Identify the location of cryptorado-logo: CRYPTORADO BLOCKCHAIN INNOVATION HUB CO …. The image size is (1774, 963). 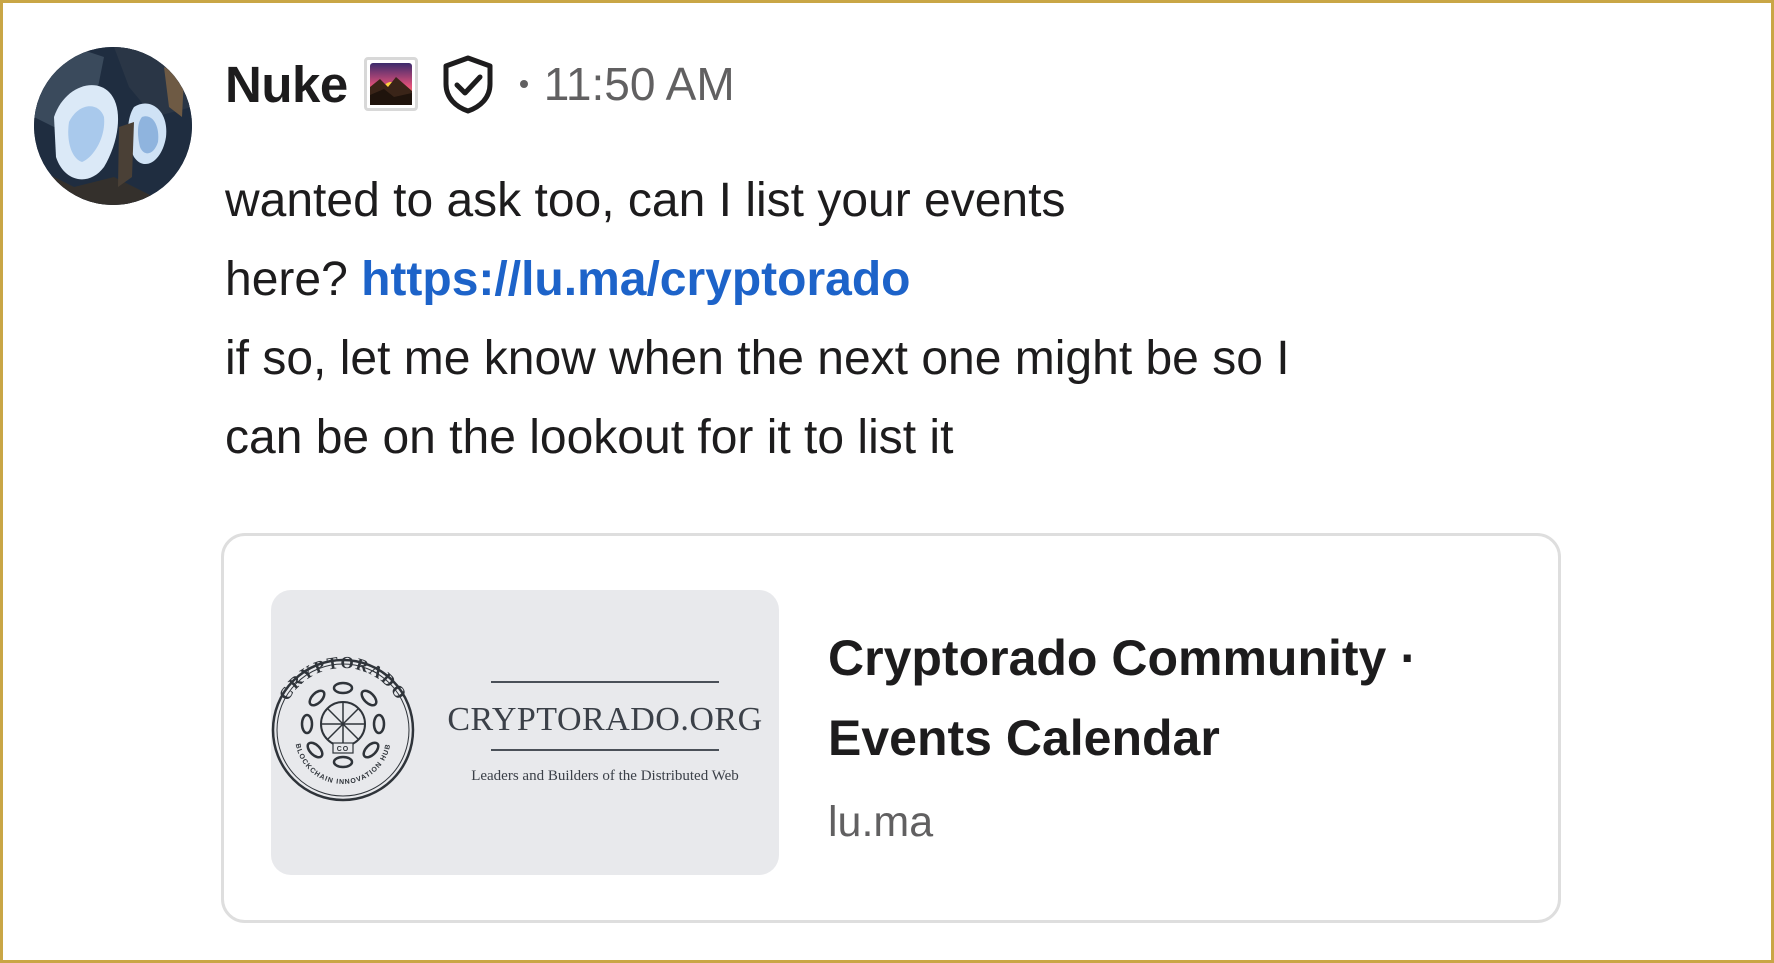
(516, 727).